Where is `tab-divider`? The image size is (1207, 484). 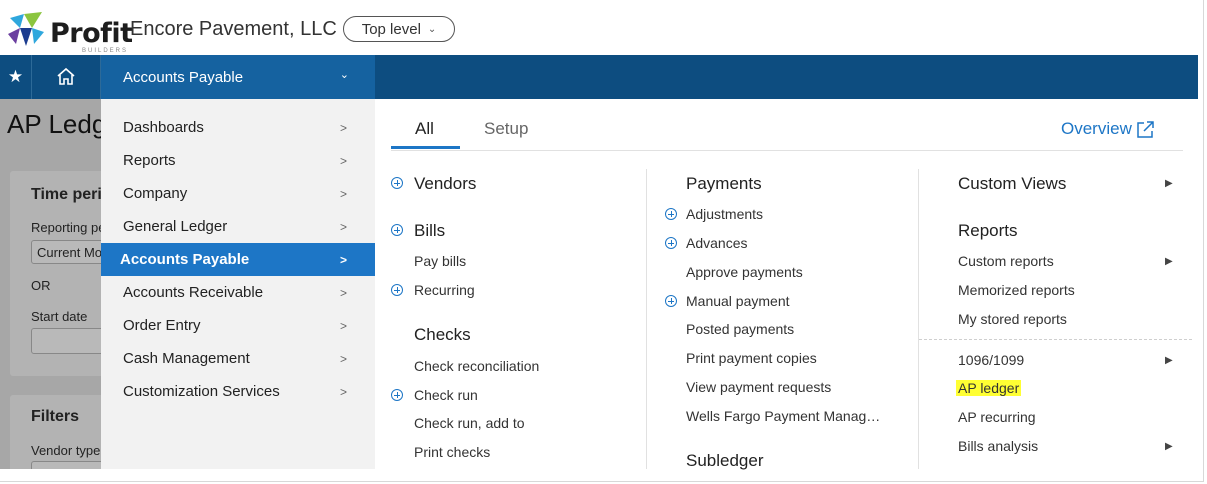
tab-divider is located at coordinates (787, 150).